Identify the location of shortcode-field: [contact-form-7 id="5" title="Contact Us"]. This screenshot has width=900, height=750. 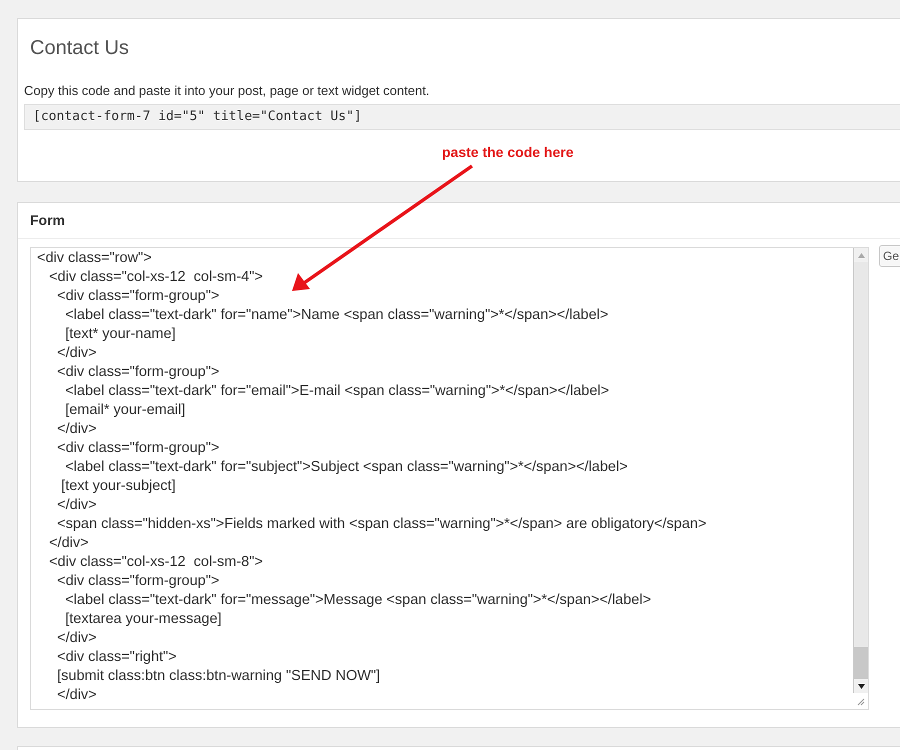
(462, 117).